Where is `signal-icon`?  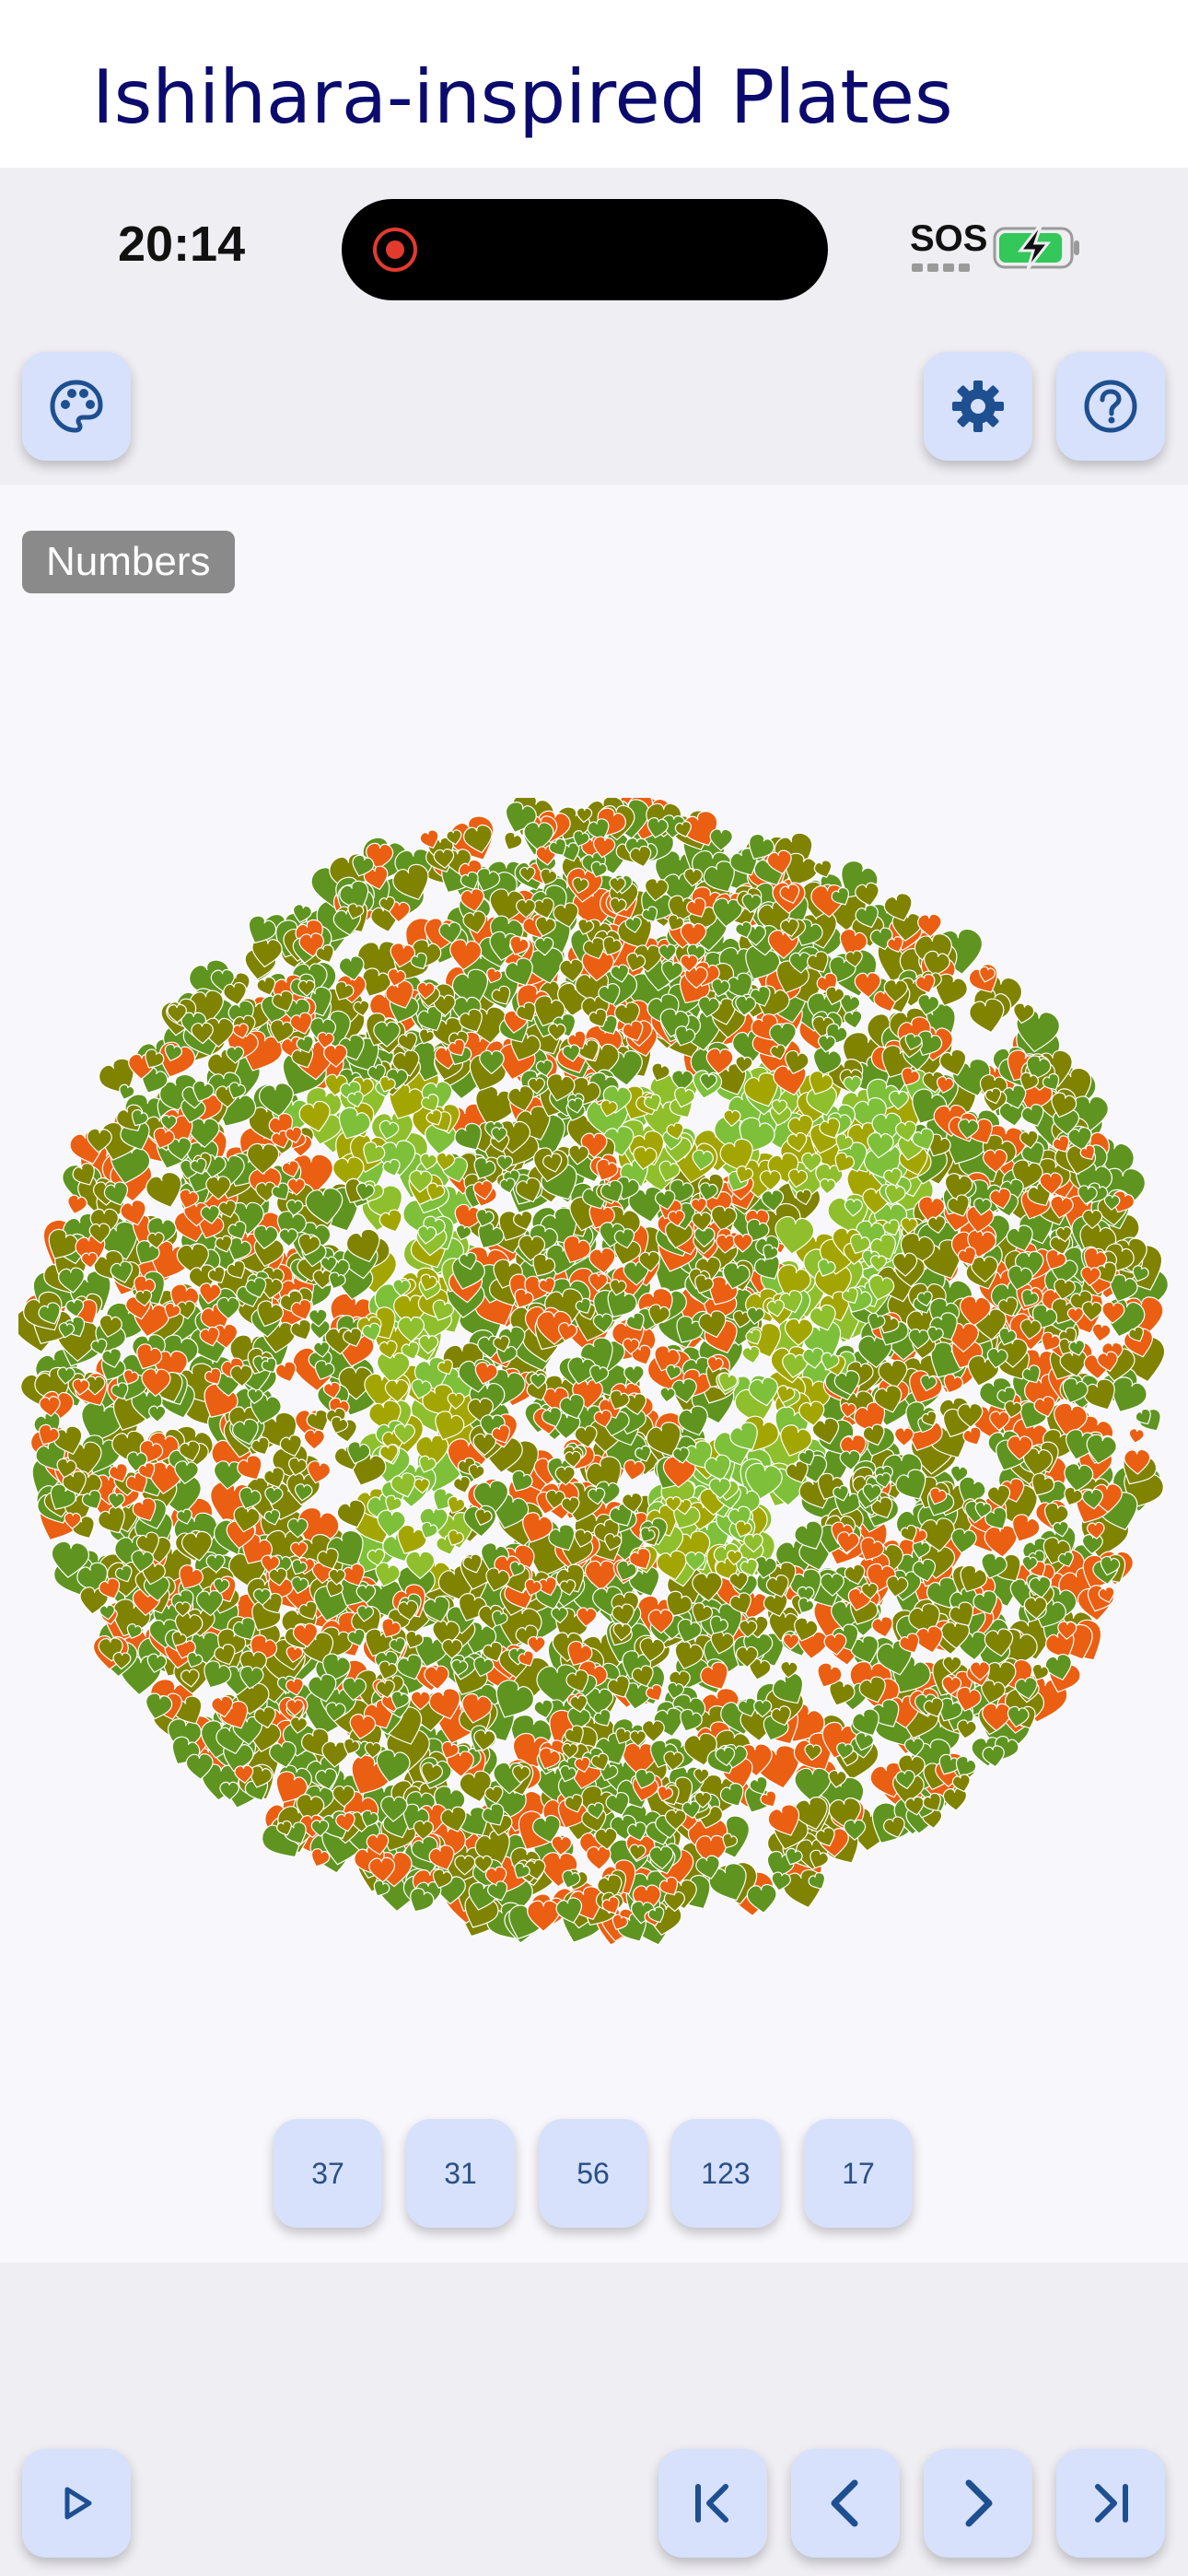 signal-icon is located at coordinates (941, 267).